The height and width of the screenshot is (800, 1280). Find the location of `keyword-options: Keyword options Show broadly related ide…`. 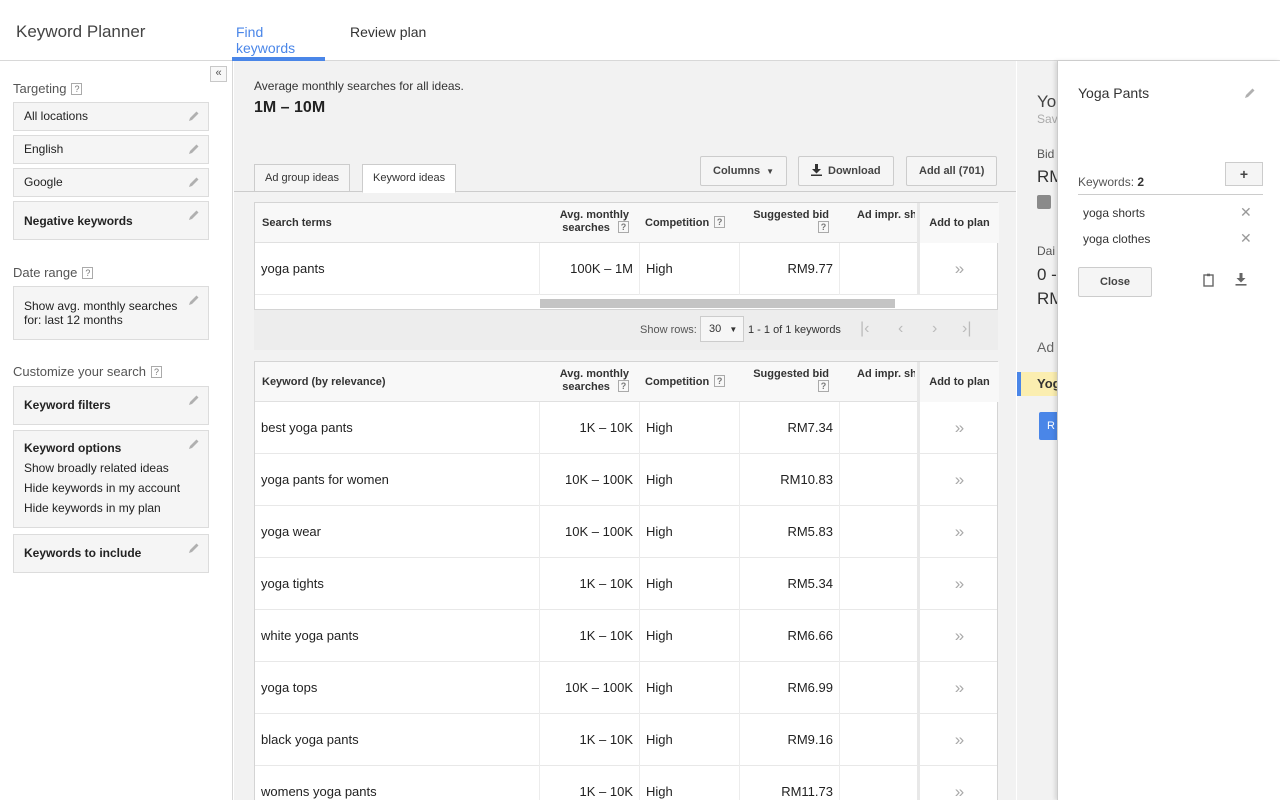

keyword-options: Keyword options Show broadly related ide… is located at coordinates (111, 479).